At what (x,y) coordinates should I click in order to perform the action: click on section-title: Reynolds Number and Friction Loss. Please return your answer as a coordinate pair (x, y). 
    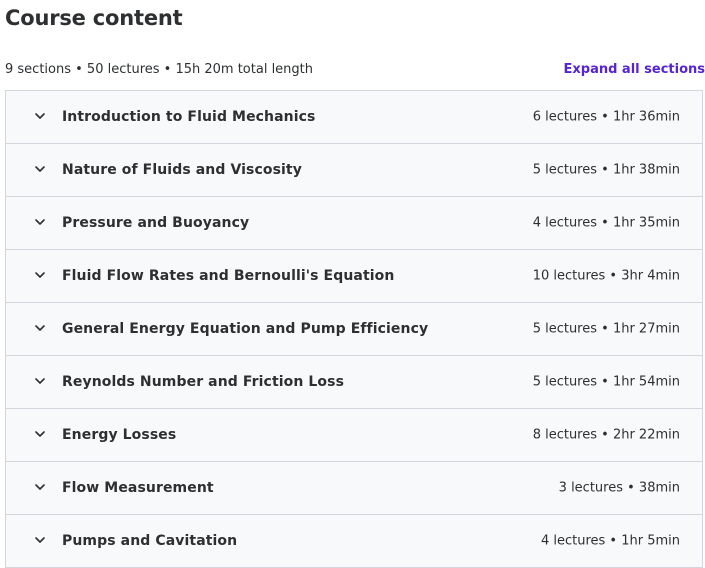
    Looking at the image, I should click on (203, 382).